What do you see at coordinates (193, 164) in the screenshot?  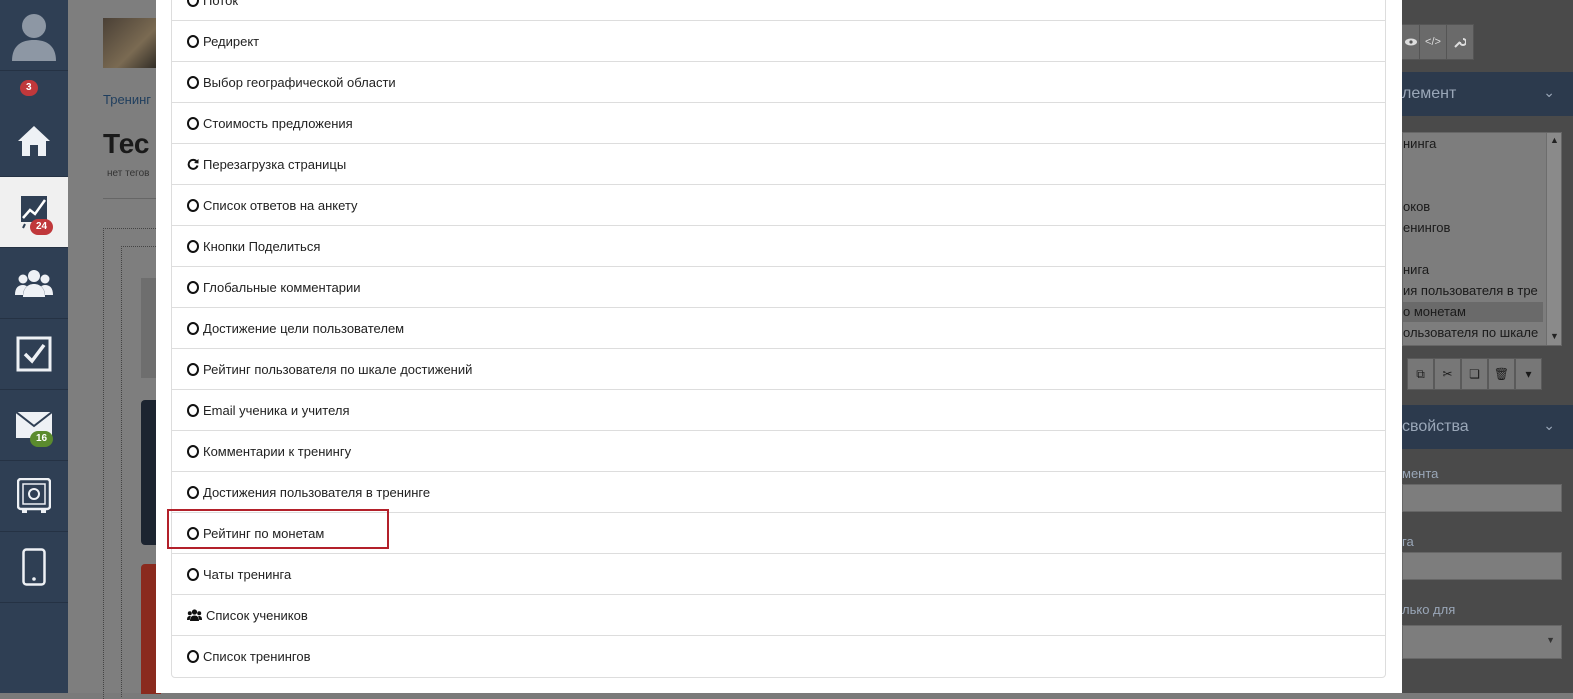 I see `refresh-icon` at bounding box center [193, 164].